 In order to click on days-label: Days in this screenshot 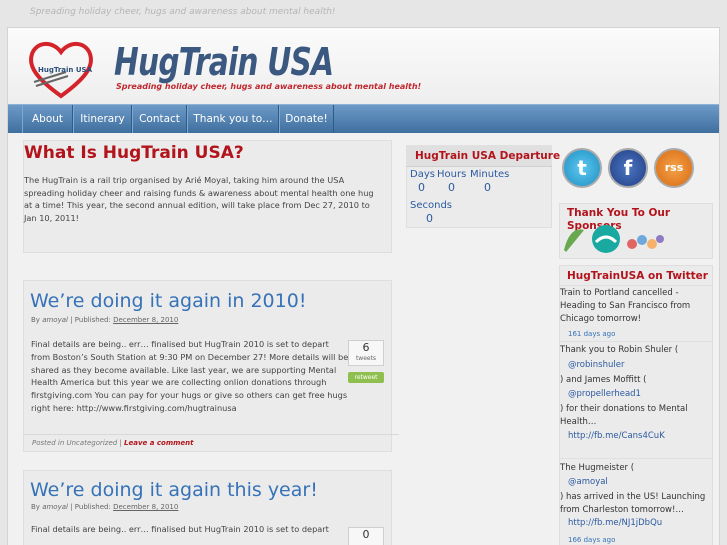, I will do `click(422, 174)`.